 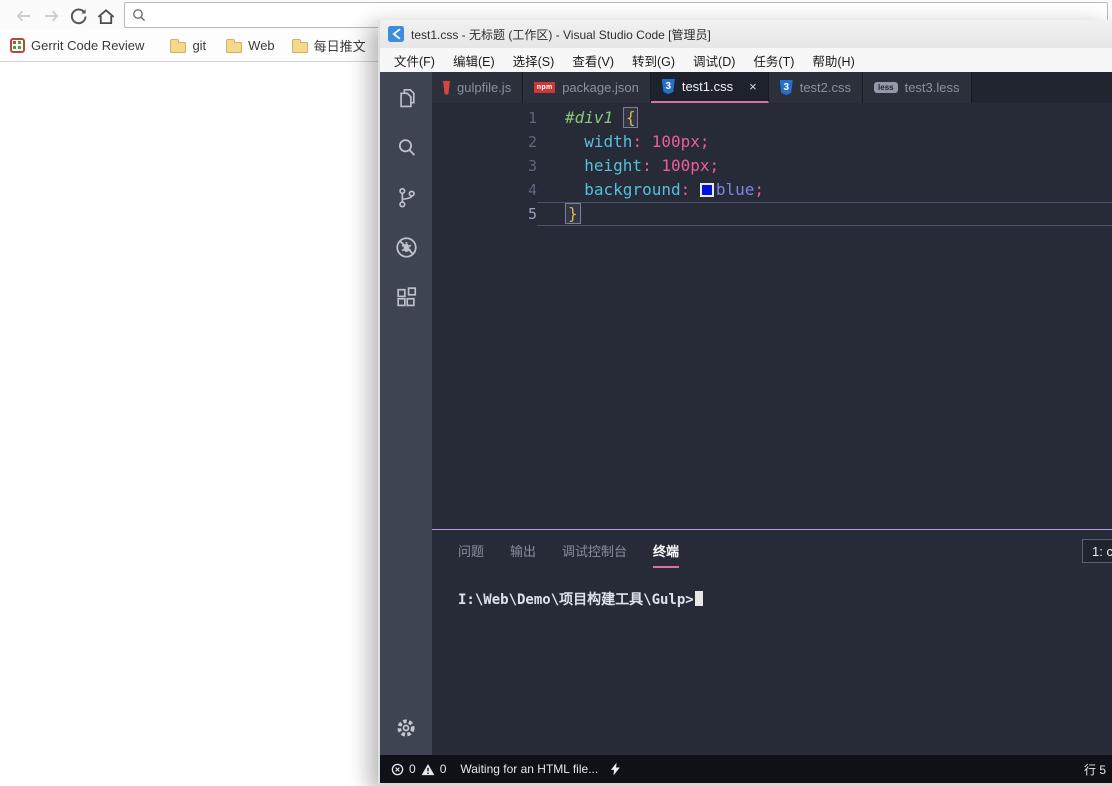 What do you see at coordinates (1097, 551) in the screenshot?
I see `terminal-selector-dropdown: 1: cmd` at bounding box center [1097, 551].